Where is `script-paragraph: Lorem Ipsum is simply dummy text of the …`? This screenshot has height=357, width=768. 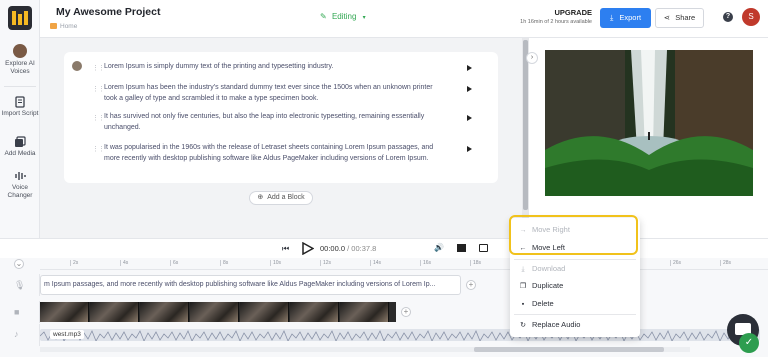
script-paragraph: Lorem Ipsum is simply dummy text of the … is located at coordinates (269, 67).